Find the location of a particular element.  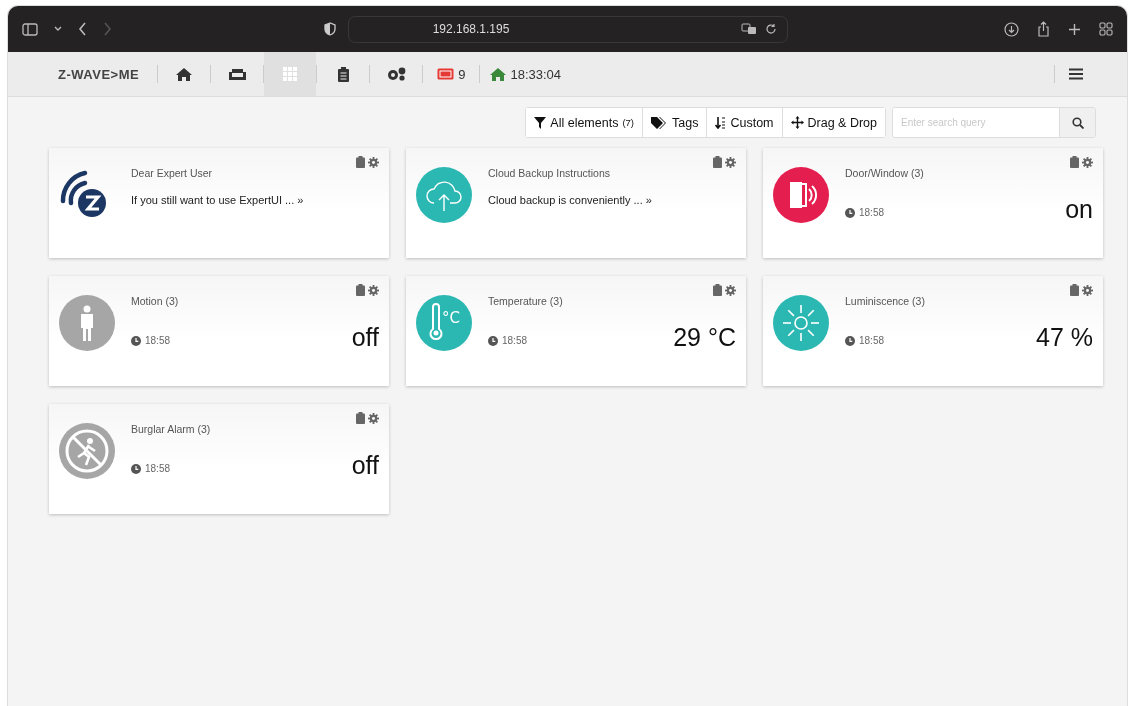

translate-icon is located at coordinates (749, 29).